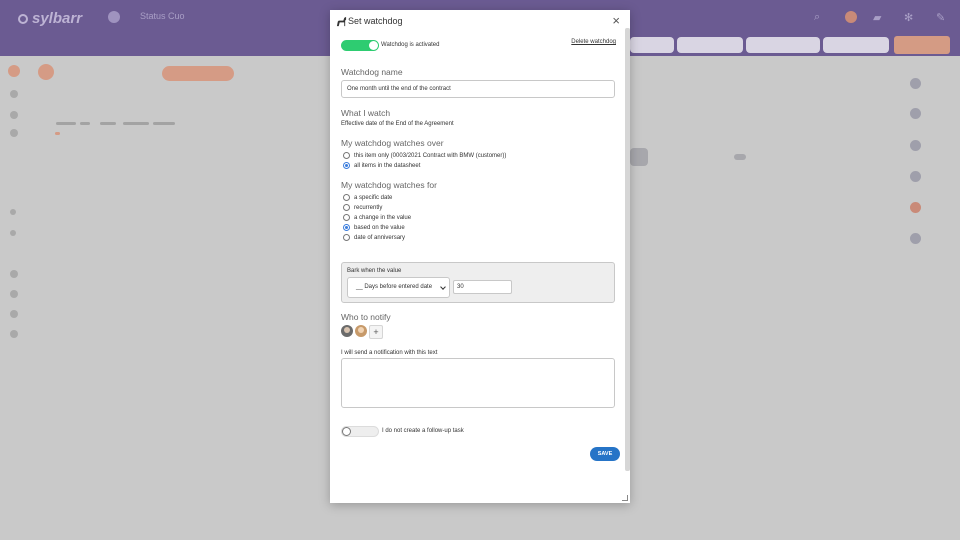 The image size is (960, 540). I want to click on notify-section-title: Who to notify, so click(366, 317).